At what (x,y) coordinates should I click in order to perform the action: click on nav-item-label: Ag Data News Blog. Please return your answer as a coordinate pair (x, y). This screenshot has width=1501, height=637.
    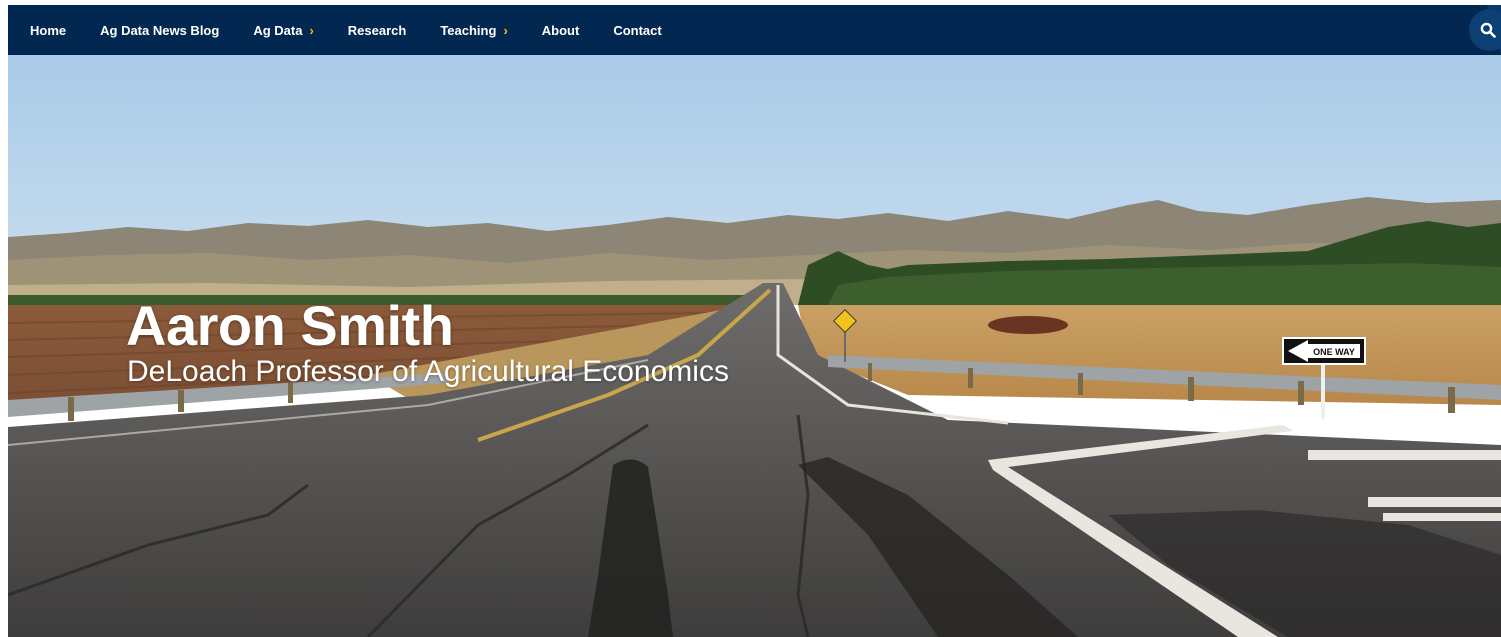
    Looking at the image, I should click on (160, 30).